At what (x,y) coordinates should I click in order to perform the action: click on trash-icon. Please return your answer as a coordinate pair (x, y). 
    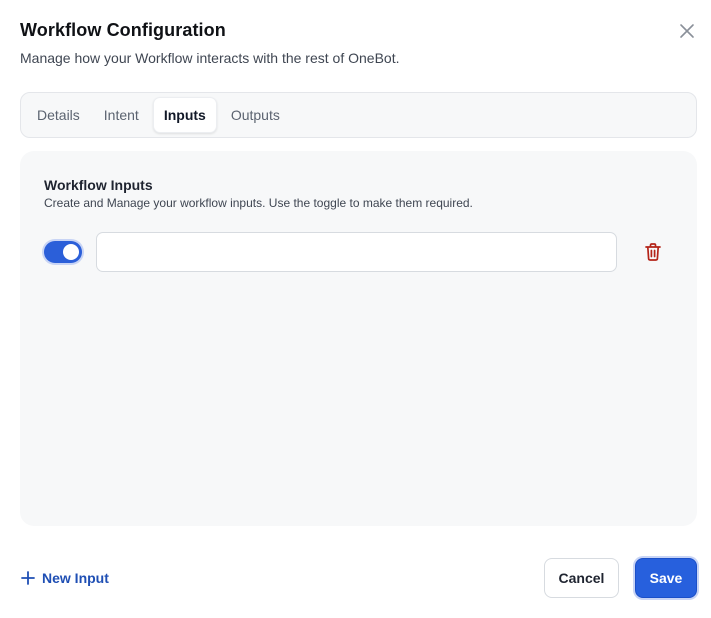
    Looking at the image, I should click on (653, 252).